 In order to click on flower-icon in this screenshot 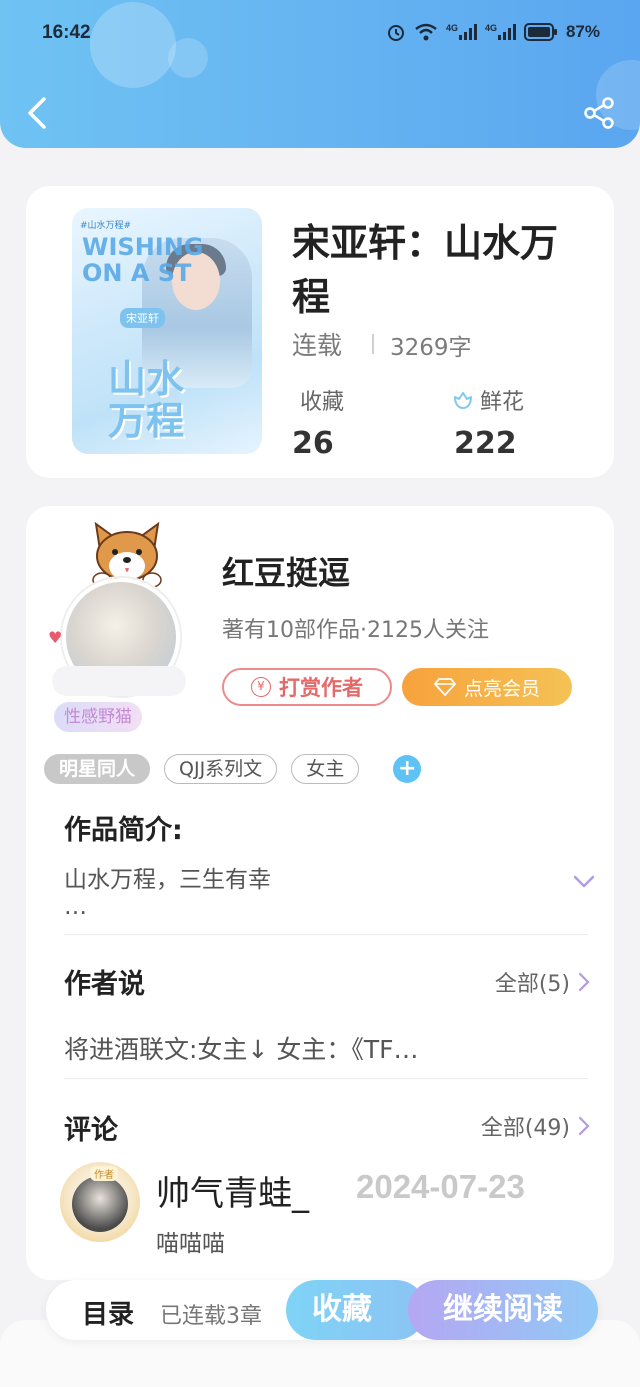, I will do `click(463, 400)`.